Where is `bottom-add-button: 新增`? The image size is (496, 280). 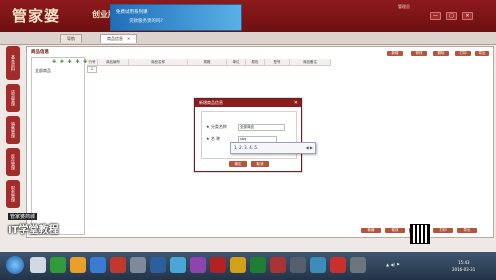 bottom-add-button: 新增 is located at coordinates (371, 230).